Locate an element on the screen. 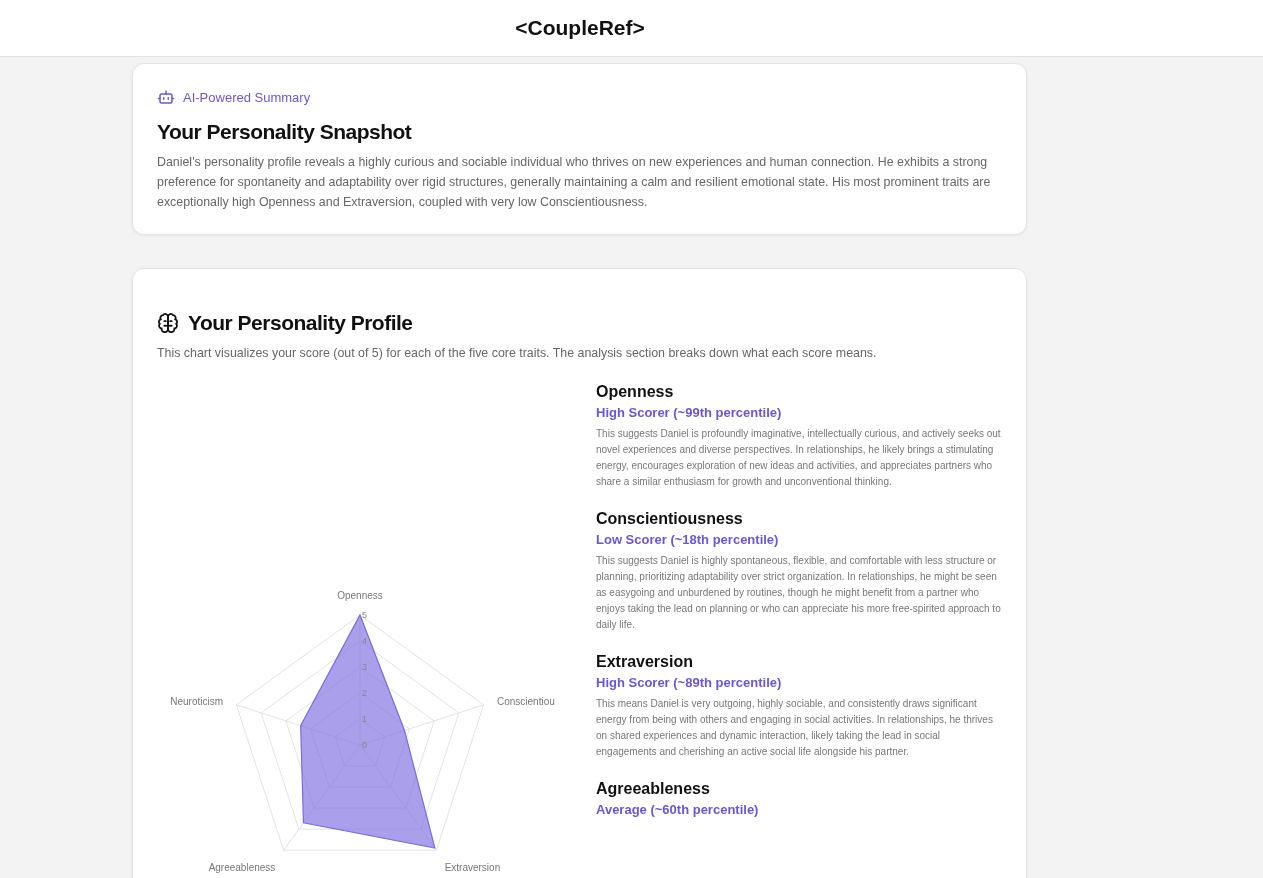 The height and width of the screenshot is (878, 1263). tick-label: 5 is located at coordinates (364, 615).